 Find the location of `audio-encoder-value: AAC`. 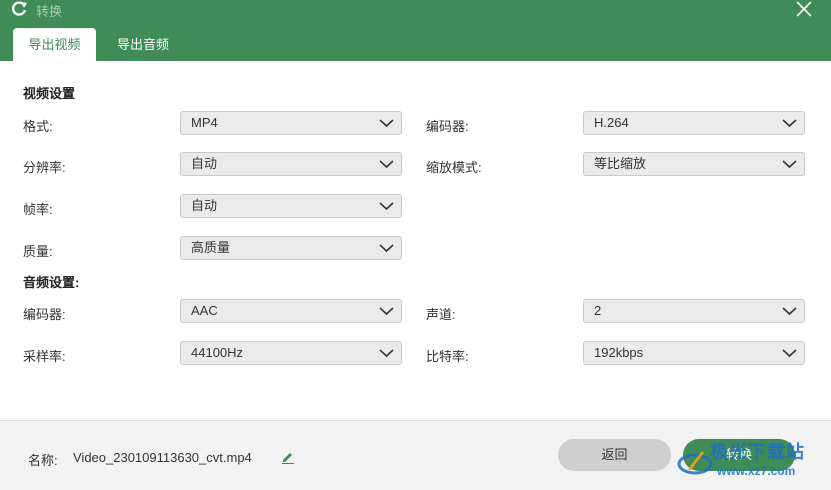

audio-encoder-value: AAC is located at coordinates (204, 310).